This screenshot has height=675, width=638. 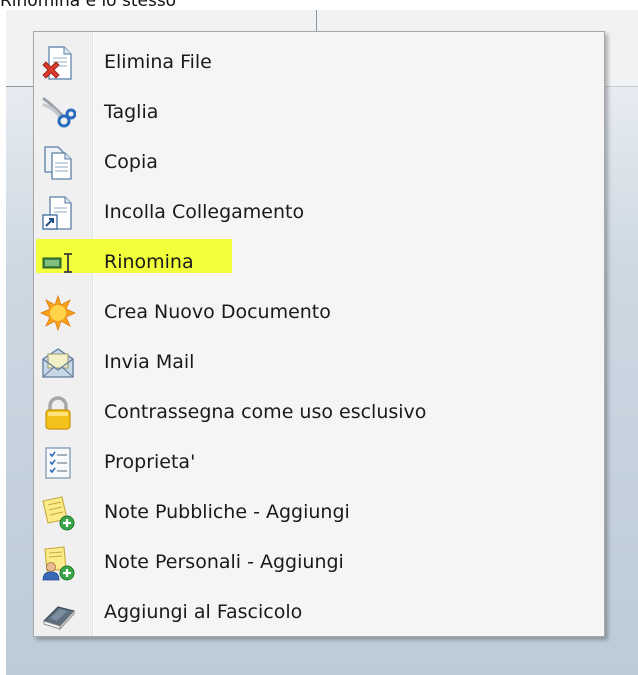 I want to click on folder-book-icon, so click(x=58, y=613).